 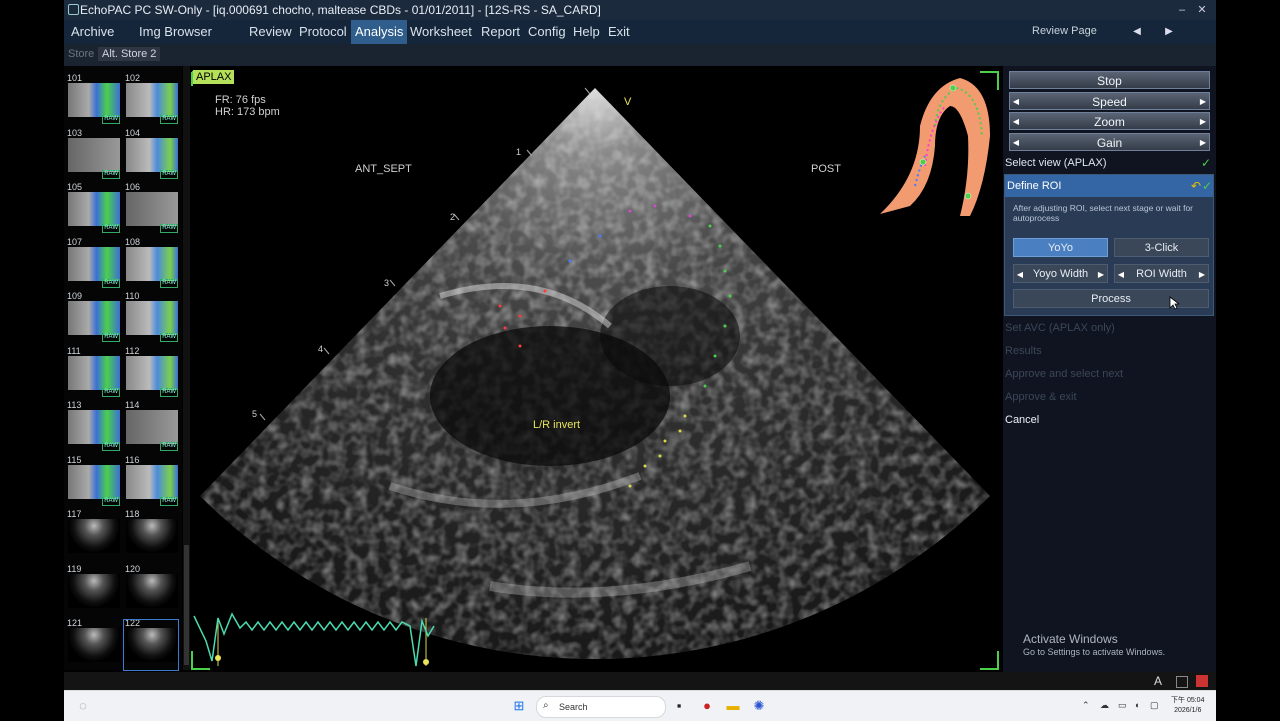 What do you see at coordinates (707, 706) in the screenshot?
I see `echopac-app-icon: ●` at bounding box center [707, 706].